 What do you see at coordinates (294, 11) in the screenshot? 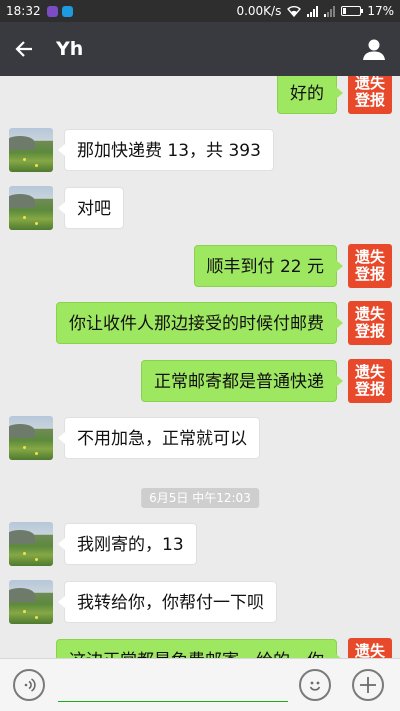
I see `wifi-icon` at bounding box center [294, 11].